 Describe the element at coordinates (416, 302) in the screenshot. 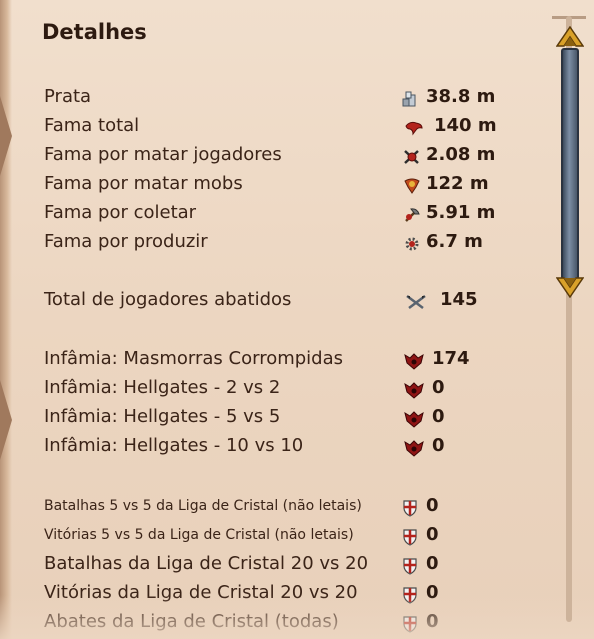

I see `crossed-swords-icon` at that location.